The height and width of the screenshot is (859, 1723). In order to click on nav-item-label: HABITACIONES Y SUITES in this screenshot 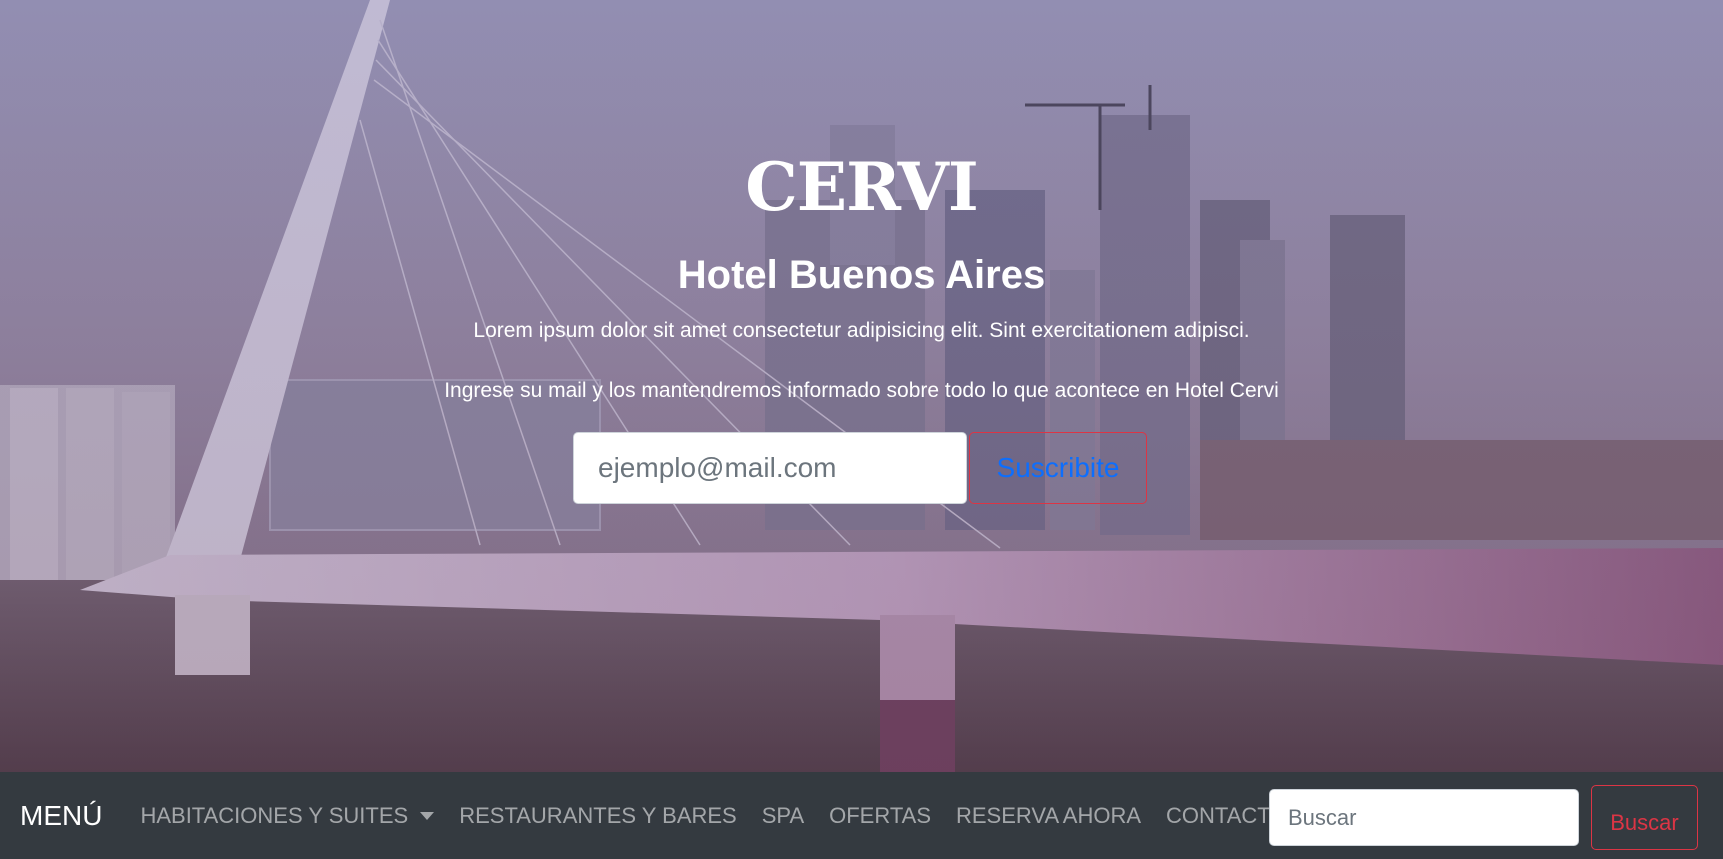, I will do `click(274, 815)`.